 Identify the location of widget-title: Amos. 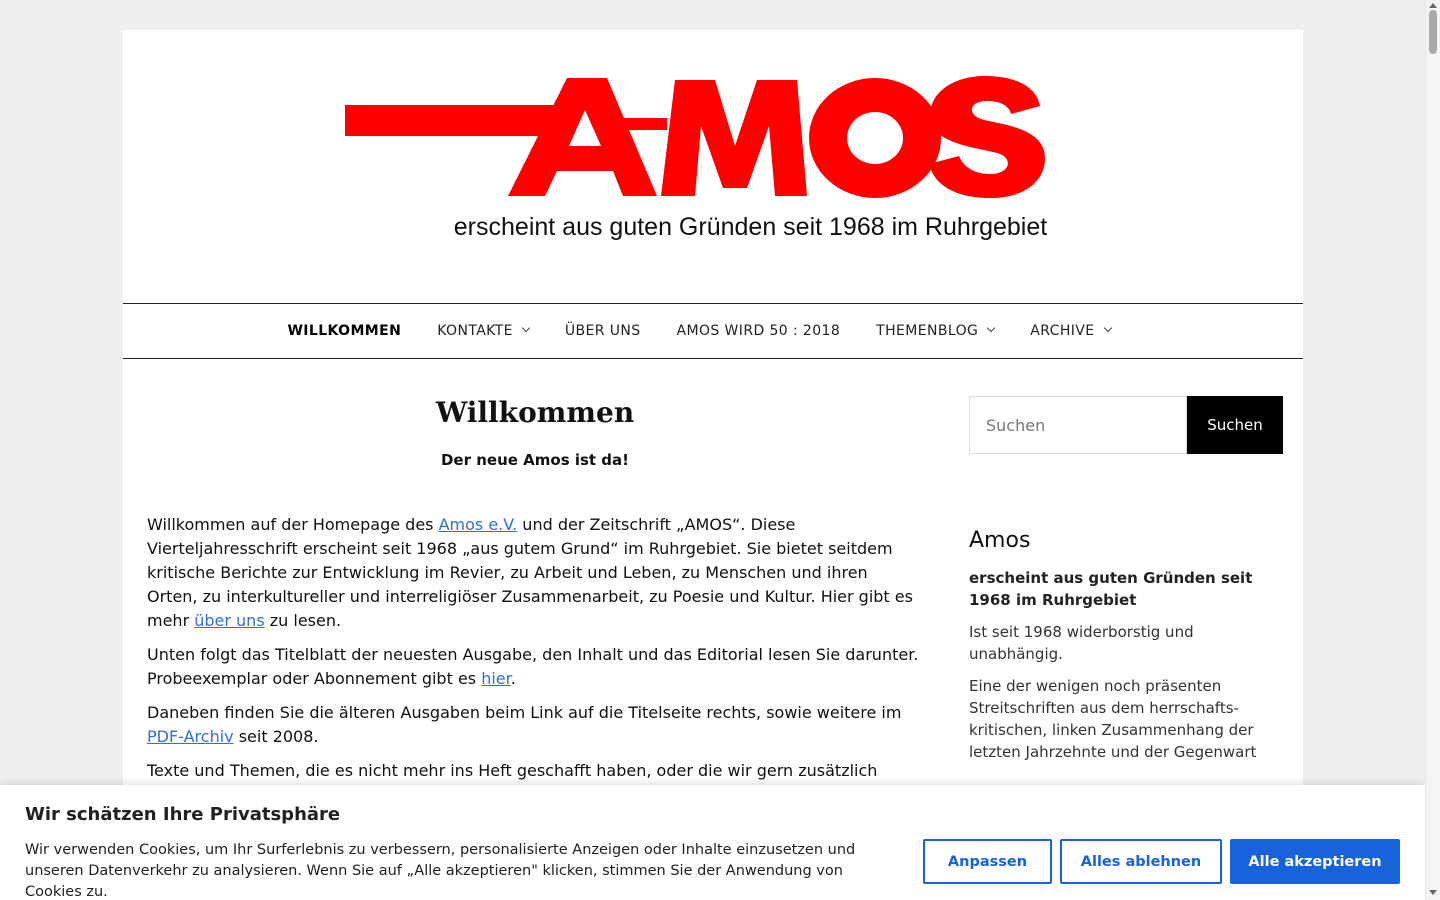
(1000, 540).